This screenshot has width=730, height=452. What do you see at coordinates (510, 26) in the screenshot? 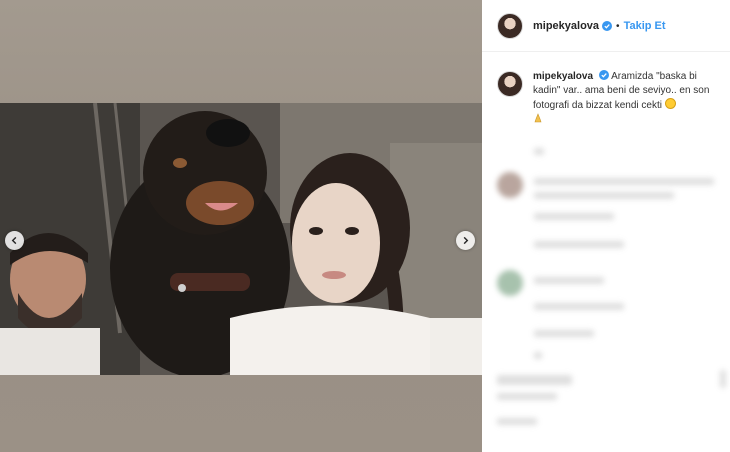
I see `avatar` at bounding box center [510, 26].